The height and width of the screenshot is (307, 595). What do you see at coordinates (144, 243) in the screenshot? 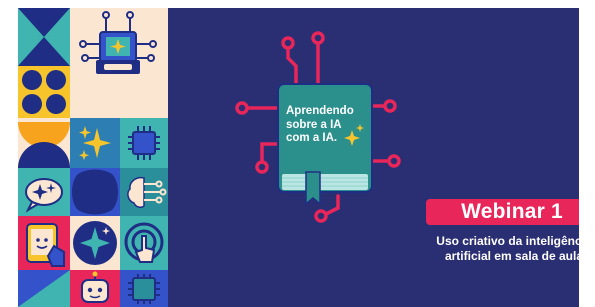
I see `touch-icon` at bounding box center [144, 243].